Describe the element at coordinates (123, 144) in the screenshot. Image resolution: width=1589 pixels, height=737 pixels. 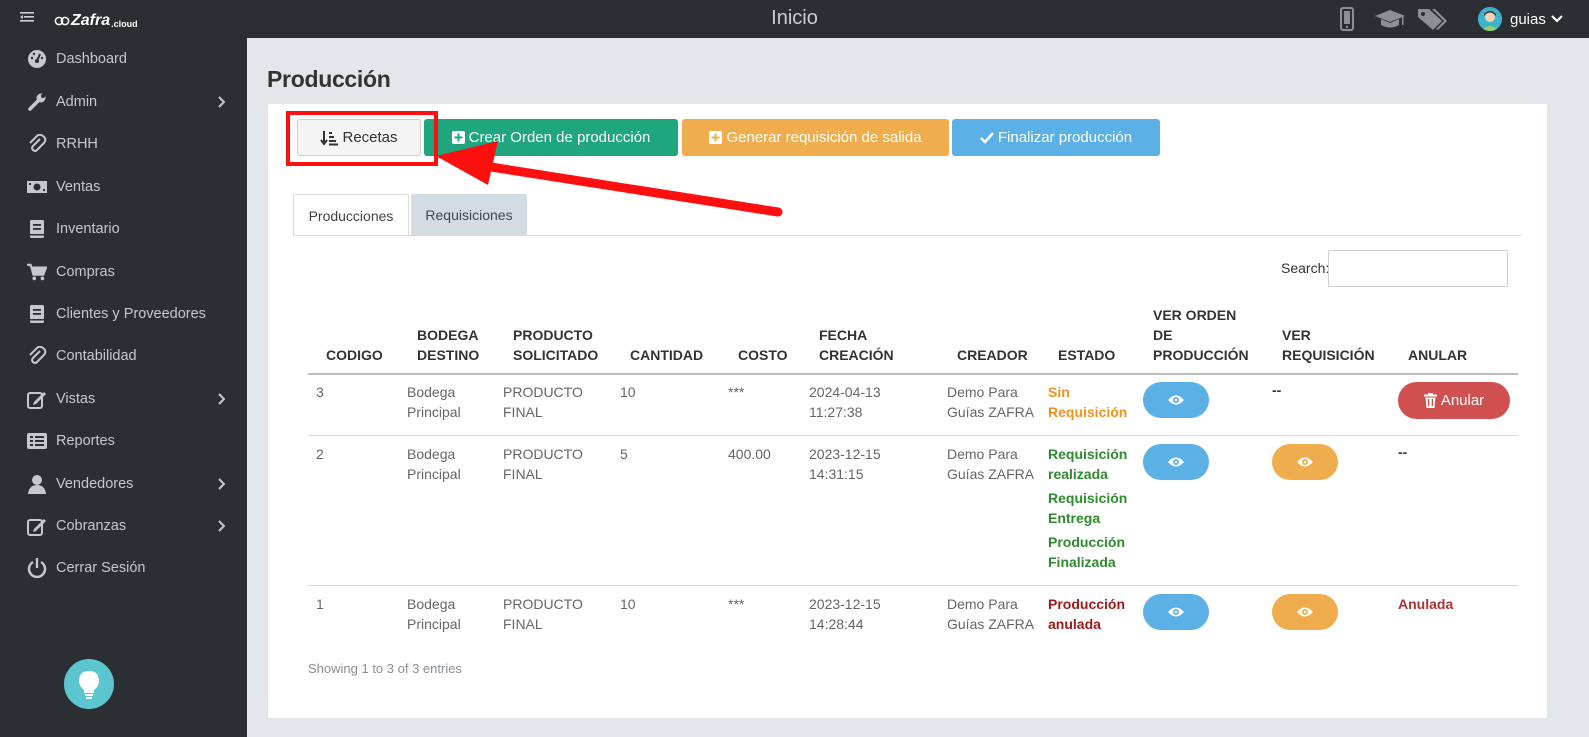
I see `sidebar-item-rrhh: RRHH` at that location.